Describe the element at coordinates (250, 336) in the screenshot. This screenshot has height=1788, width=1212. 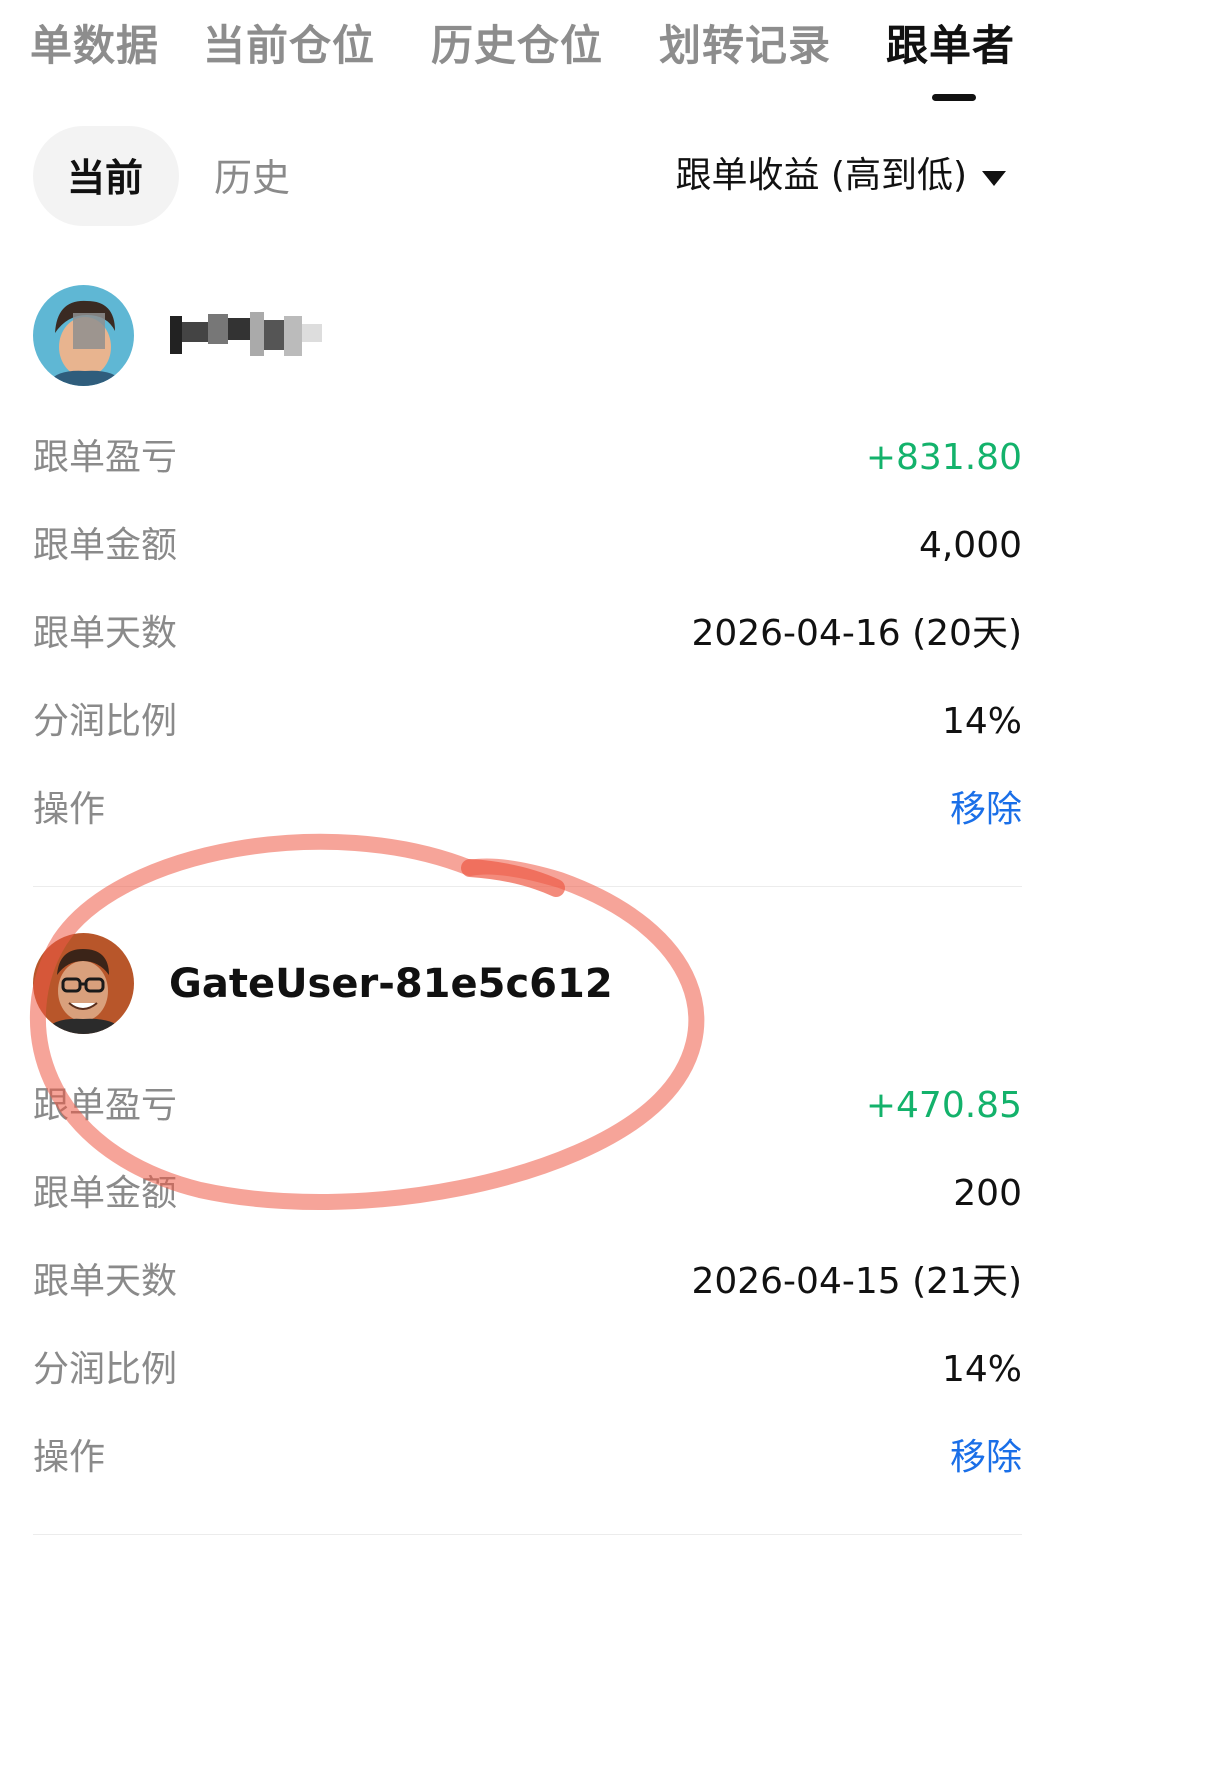
I see `username-obscured` at that location.